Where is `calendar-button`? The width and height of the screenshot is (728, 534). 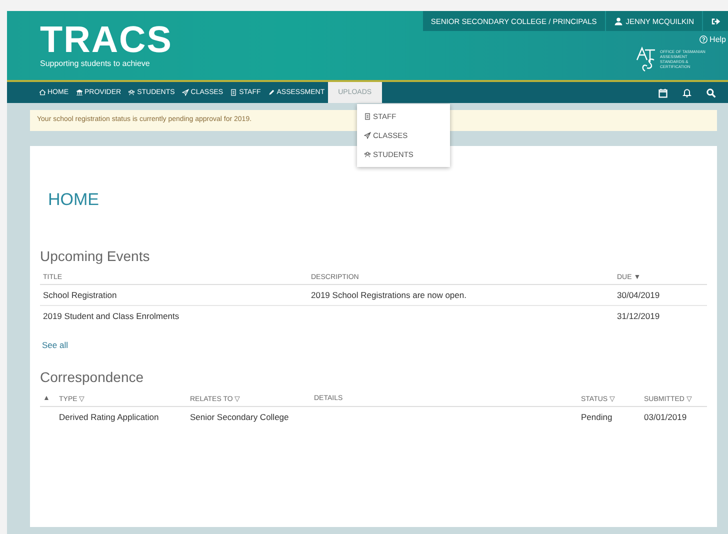 calendar-button is located at coordinates (663, 93).